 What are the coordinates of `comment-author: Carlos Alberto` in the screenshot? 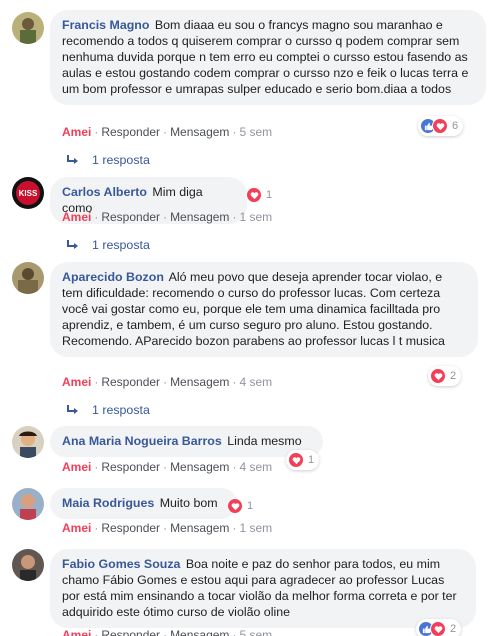 It's located at (104, 192).